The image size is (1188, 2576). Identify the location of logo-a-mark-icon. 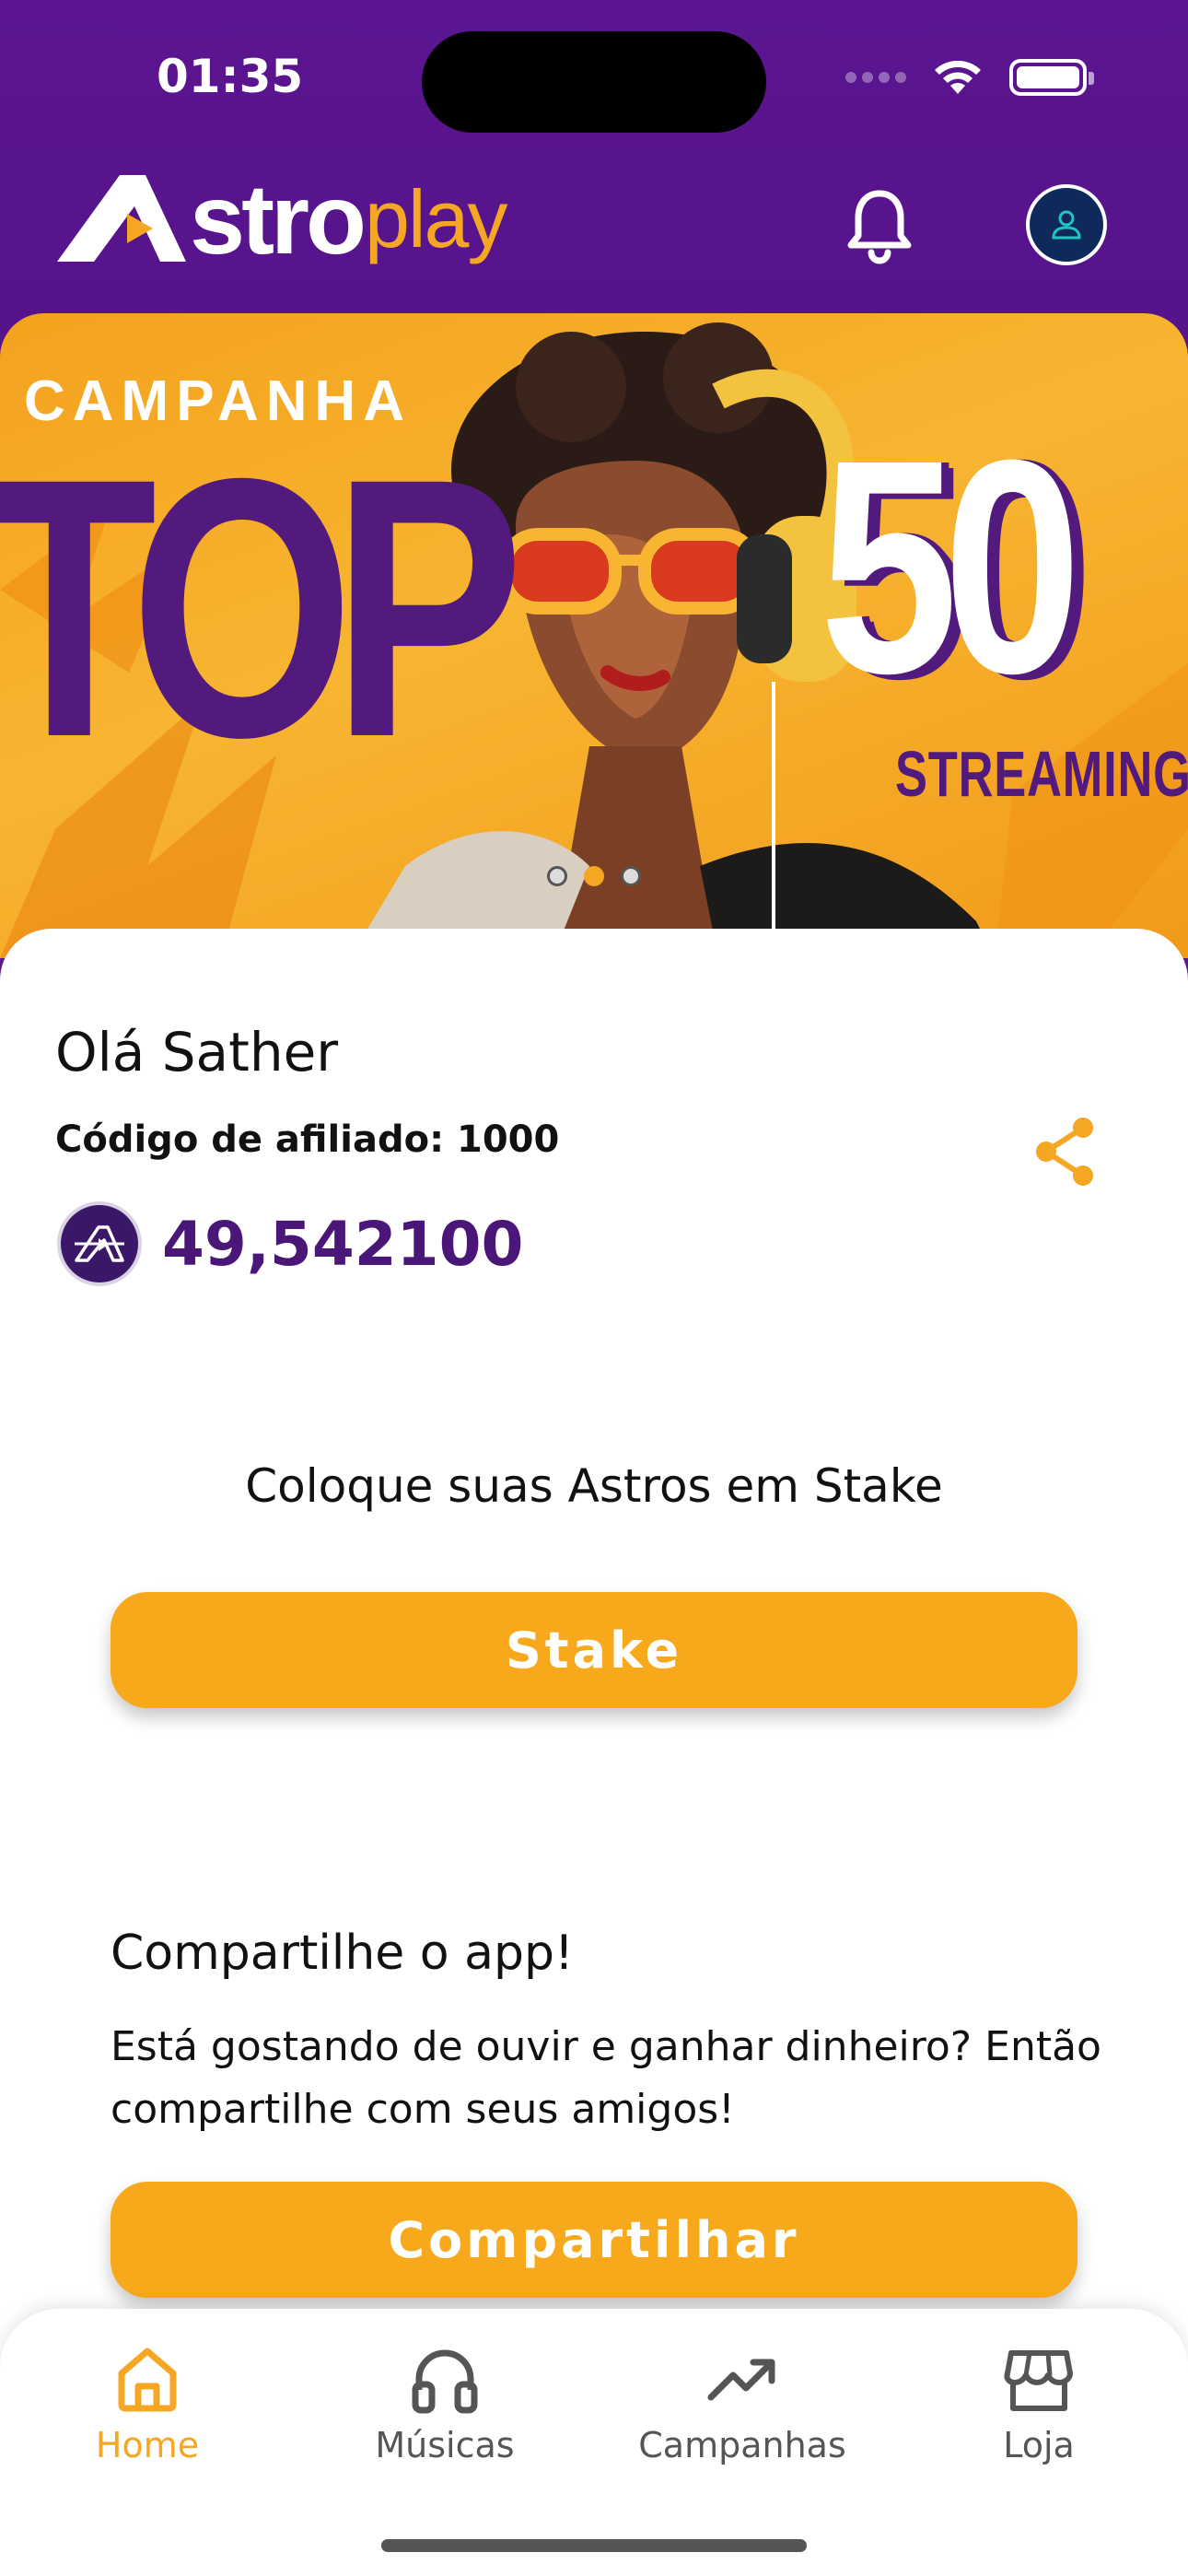
(121, 218).